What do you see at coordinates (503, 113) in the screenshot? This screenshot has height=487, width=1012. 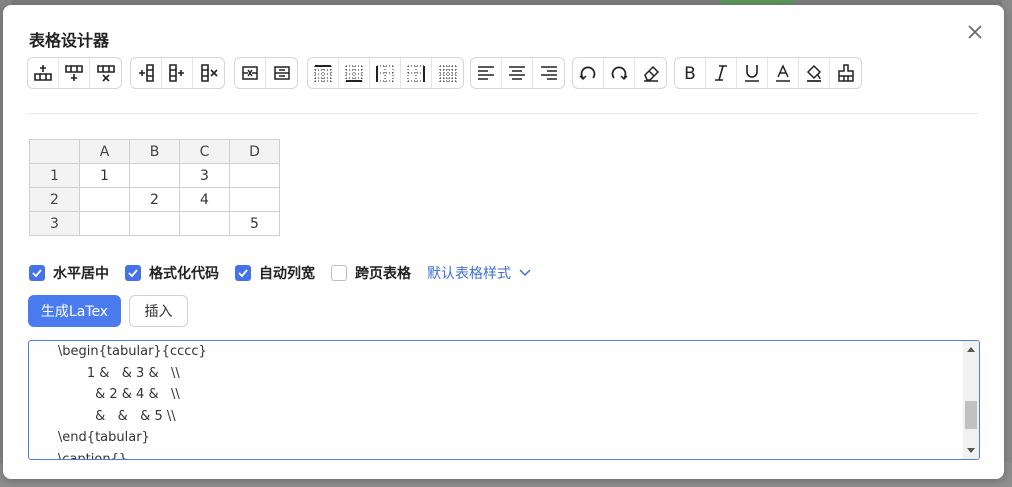 I see `toolbar-divider` at bounding box center [503, 113].